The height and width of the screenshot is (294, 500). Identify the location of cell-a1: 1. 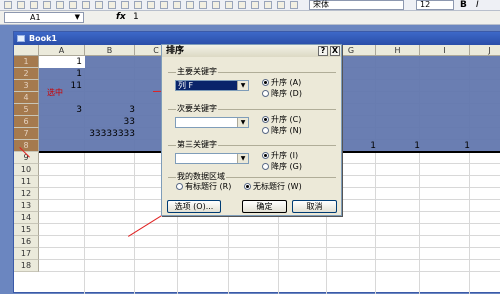
(60, 62).